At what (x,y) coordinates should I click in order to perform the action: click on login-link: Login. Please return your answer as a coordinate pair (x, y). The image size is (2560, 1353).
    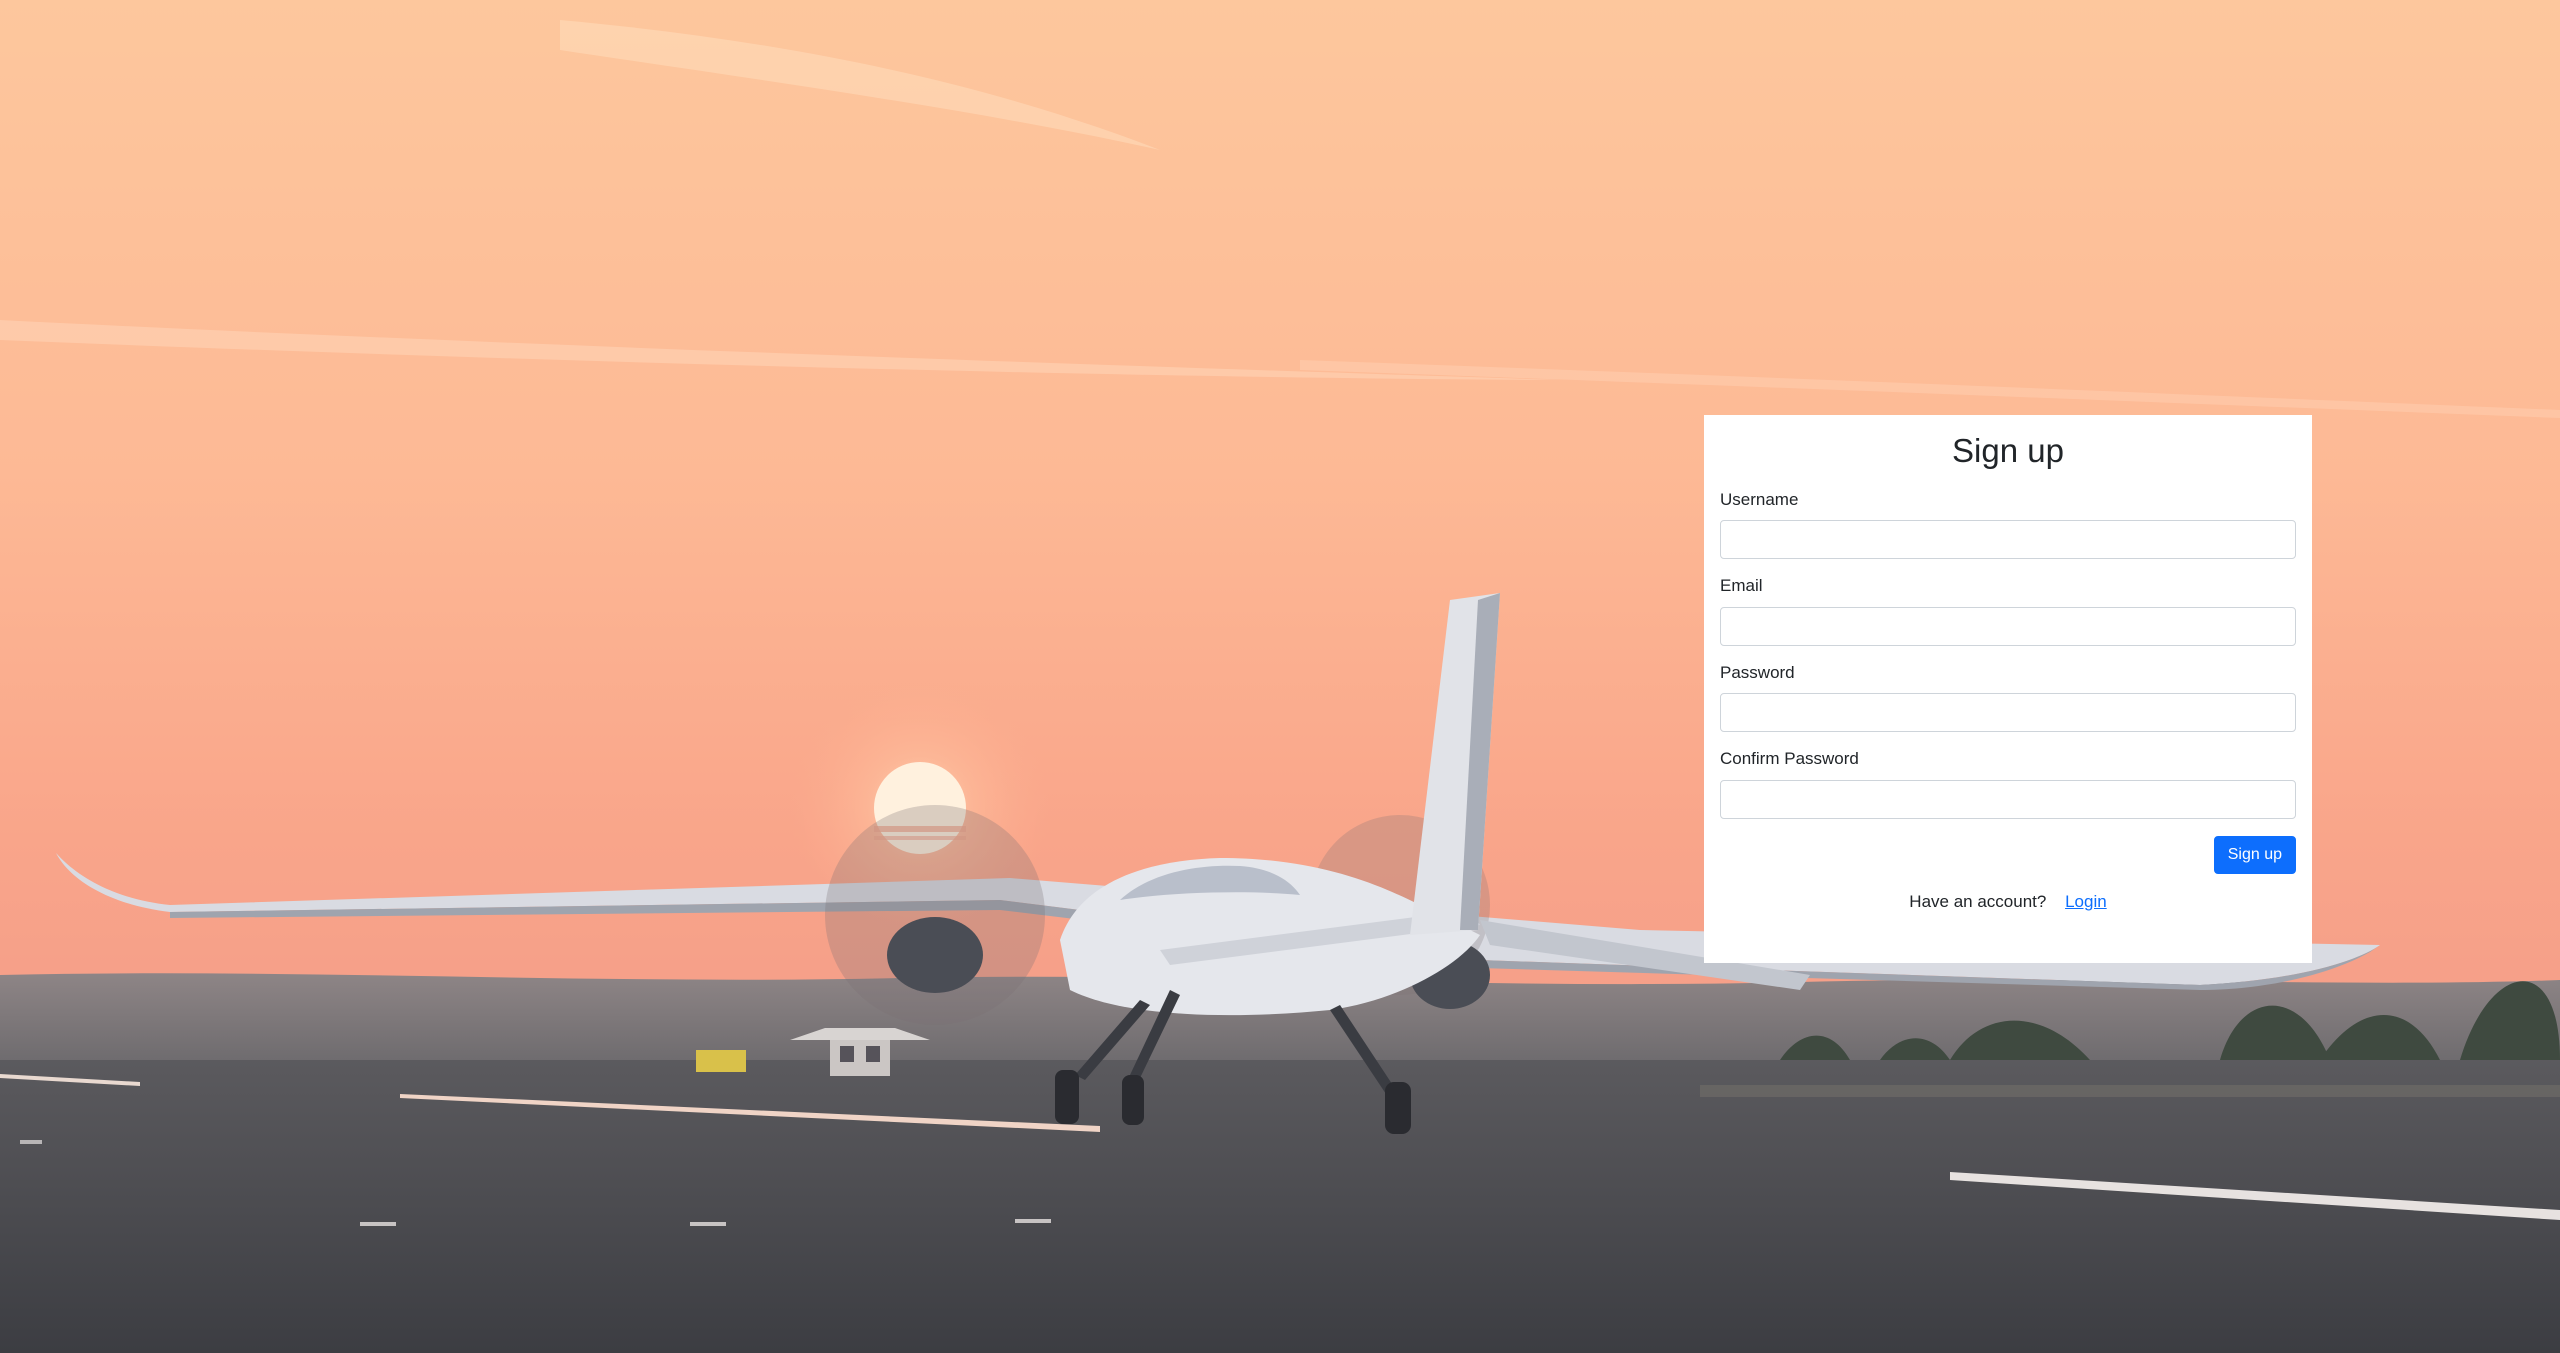
    Looking at the image, I should click on (2086, 901).